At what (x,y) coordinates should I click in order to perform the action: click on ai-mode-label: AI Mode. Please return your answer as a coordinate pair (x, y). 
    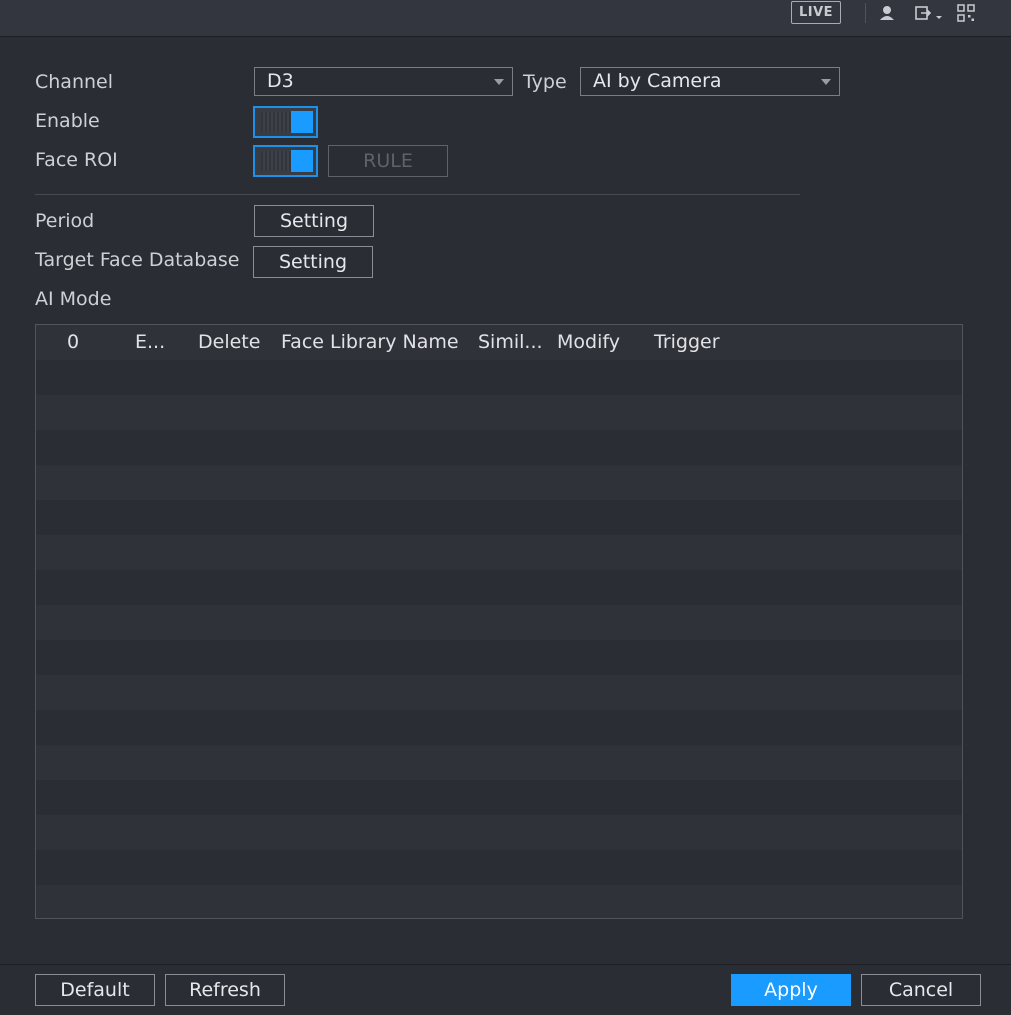
    Looking at the image, I should click on (73, 299).